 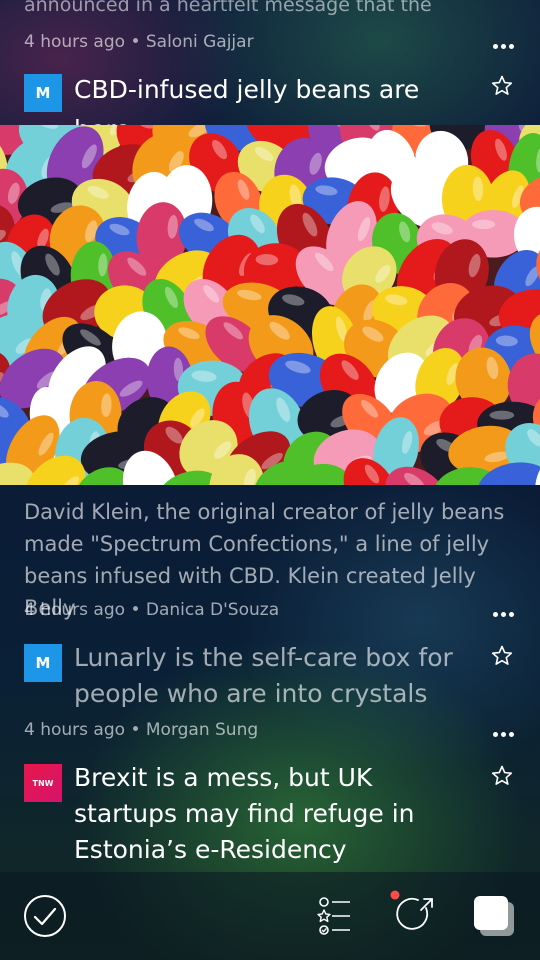 What do you see at coordinates (202, 730) in the screenshot?
I see `meta-author: Morgan Sung` at bounding box center [202, 730].